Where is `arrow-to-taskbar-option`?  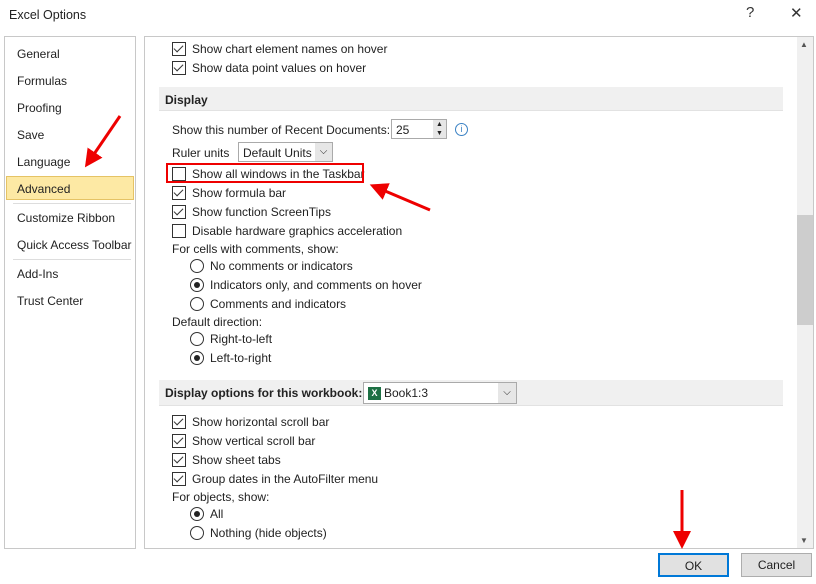
arrow-to-taskbar-option is located at coordinates (400, 197).